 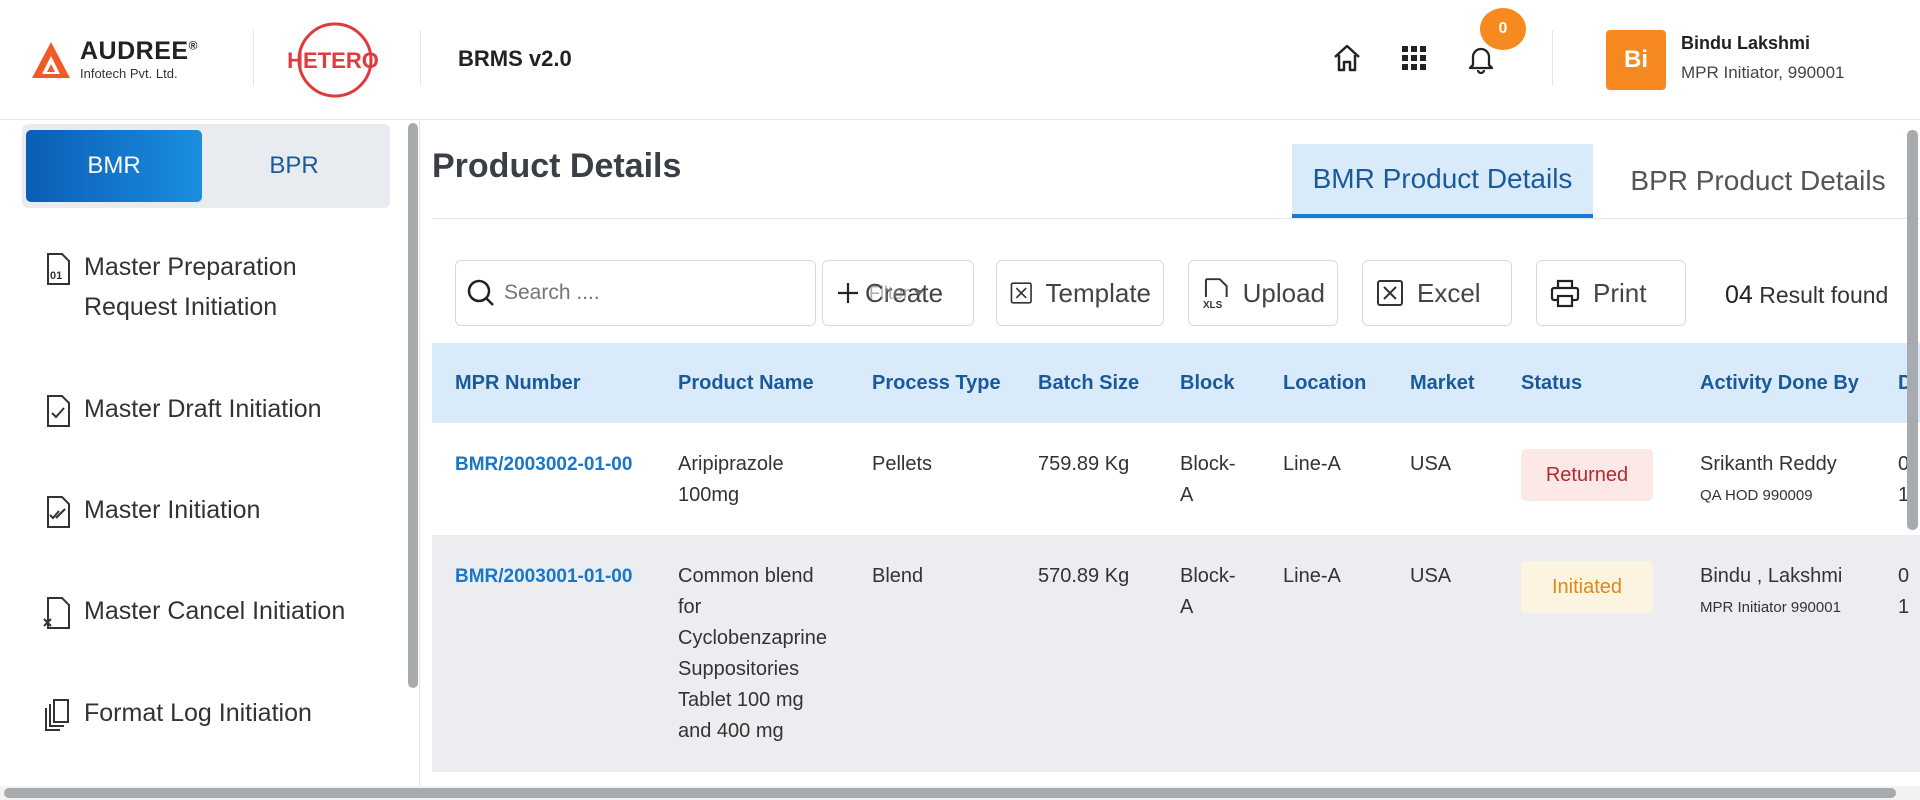 What do you see at coordinates (902, 464) in the screenshot?
I see `process-type-cell: Pellets` at bounding box center [902, 464].